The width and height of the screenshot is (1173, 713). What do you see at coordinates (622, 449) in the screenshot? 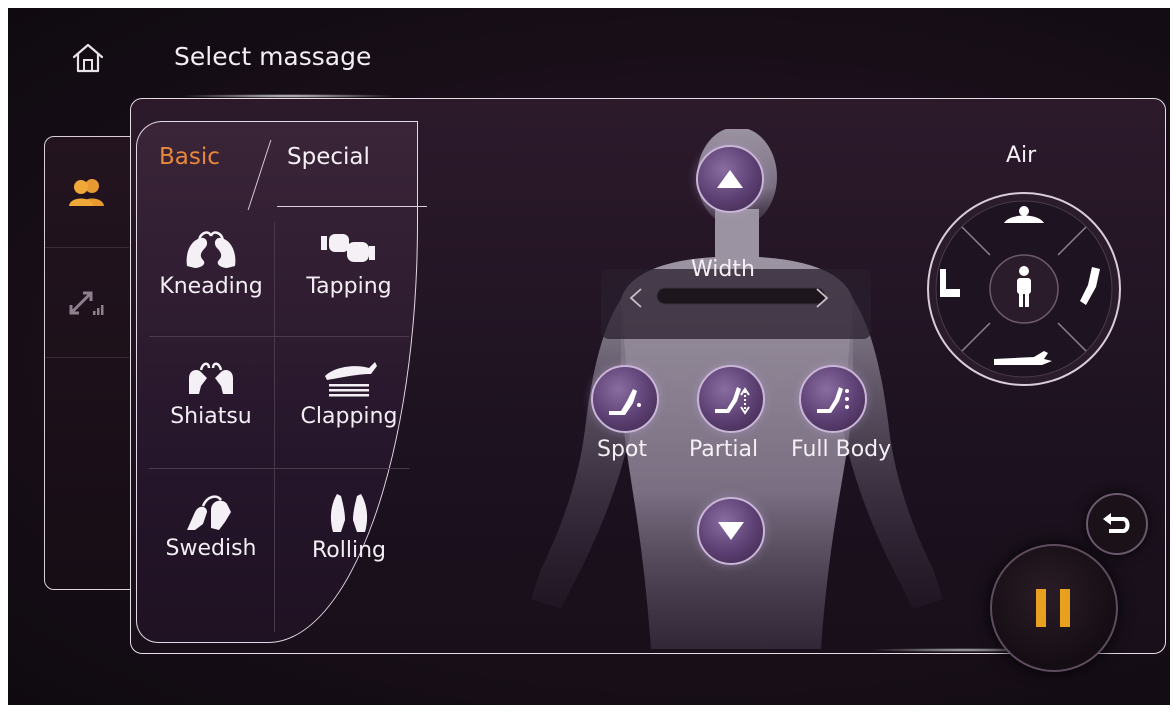
I see `mode-spot-label: Spot` at bounding box center [622, 449].